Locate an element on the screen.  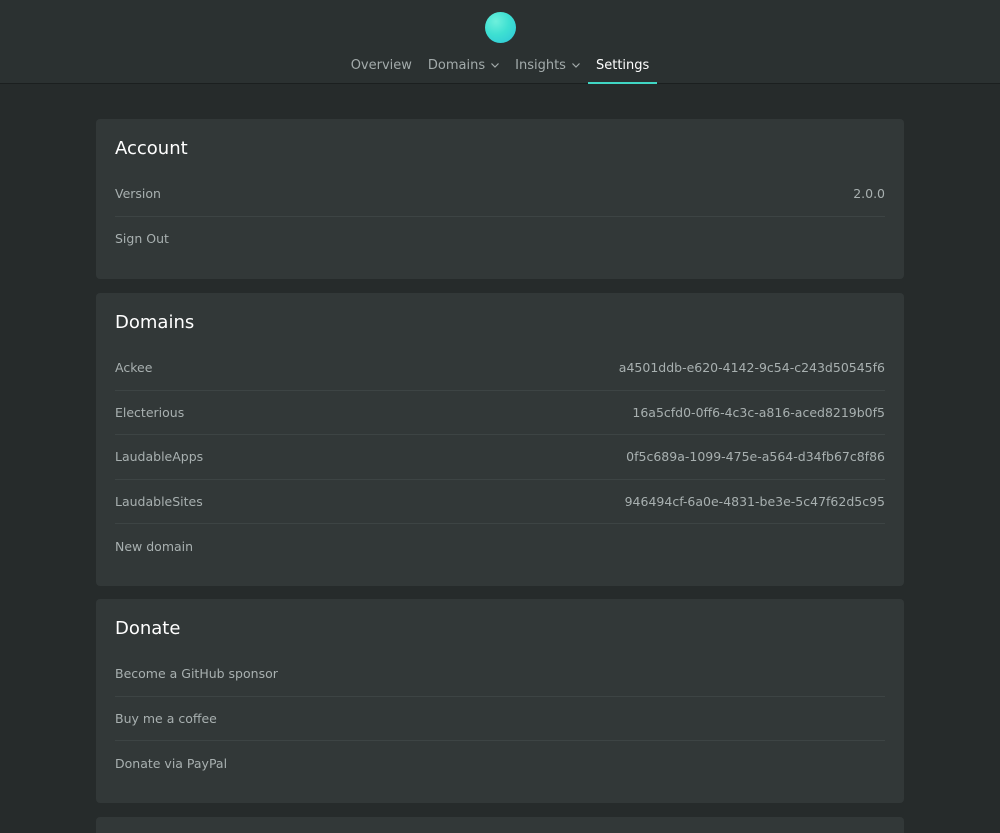
domain-name: LaudableSites is located at coordinates (159, 501).